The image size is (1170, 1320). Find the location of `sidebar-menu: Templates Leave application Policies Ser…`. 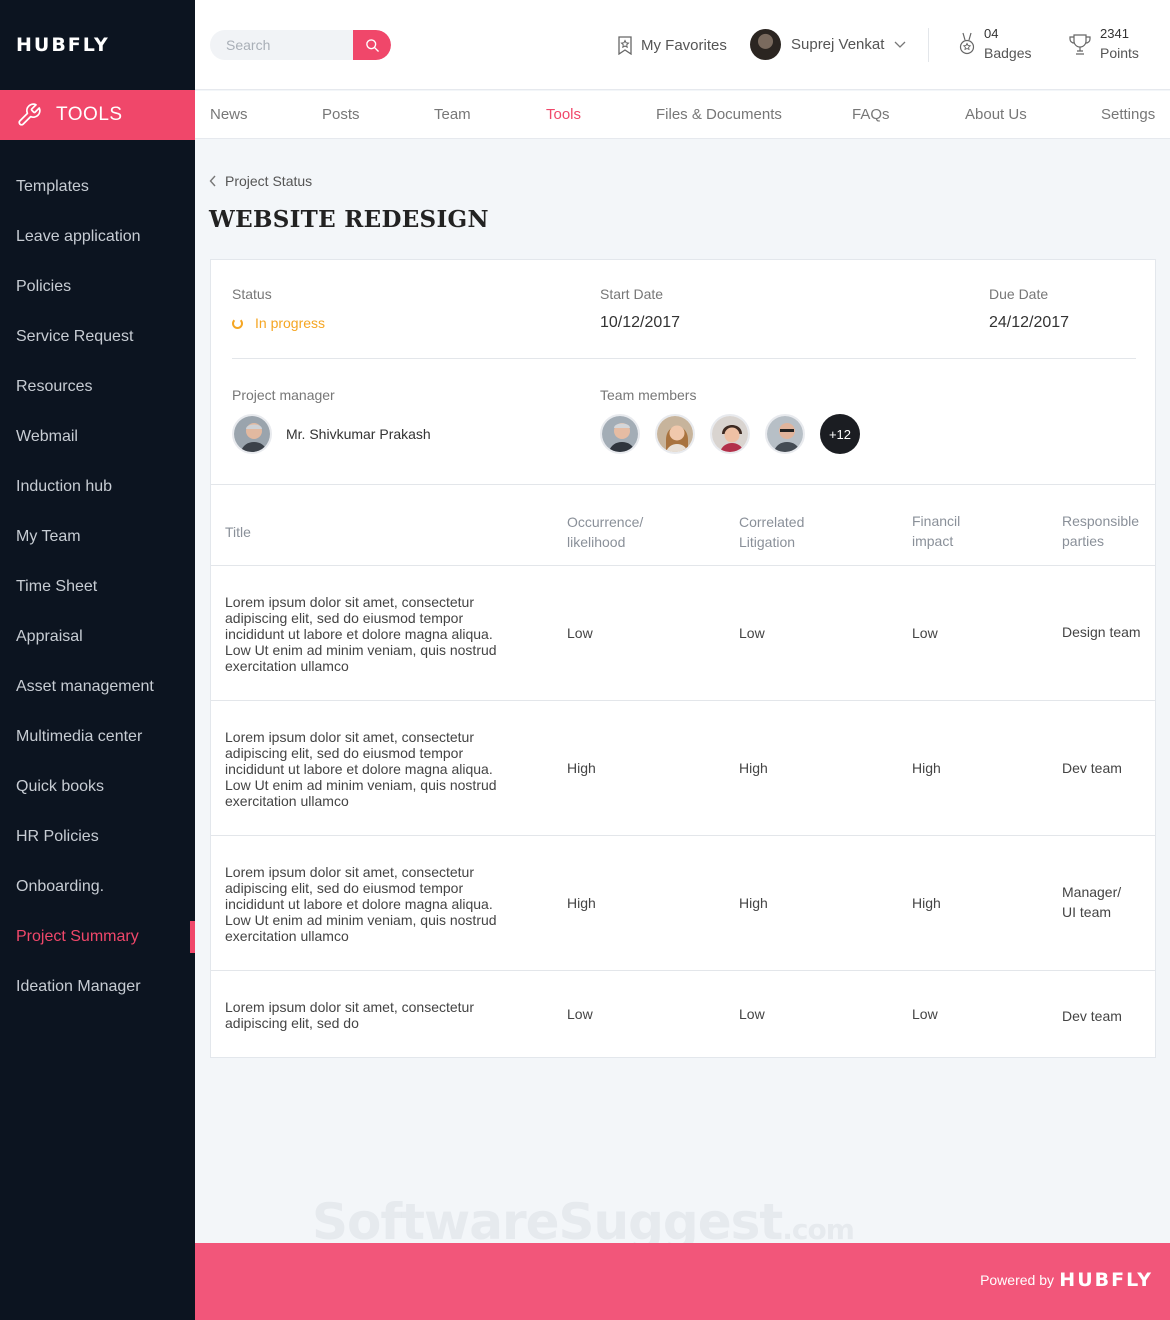

sidebar-menu: Templates Leave application Policies Ser… is located at coordinates (97, 587).